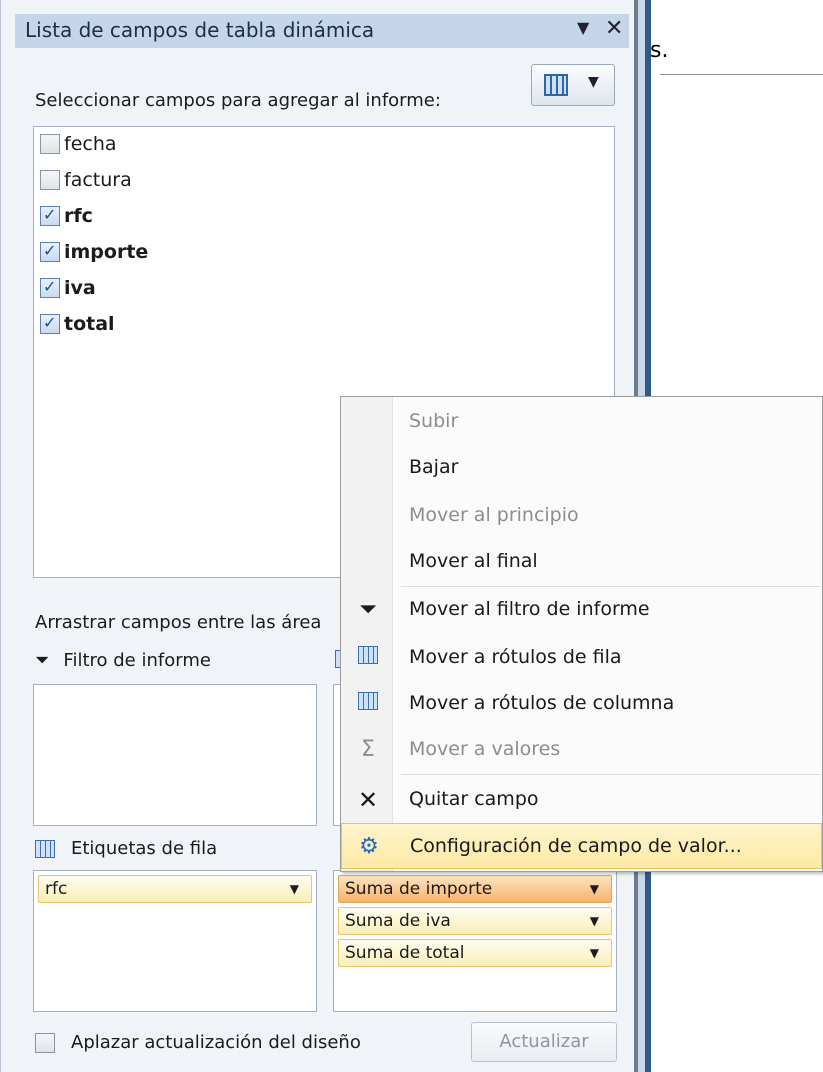 The width and height of the screenshot is (823, 1072). Describe the element at coordinates (368, 704) in the screenshot. I see `column-labels-icon` at that location.